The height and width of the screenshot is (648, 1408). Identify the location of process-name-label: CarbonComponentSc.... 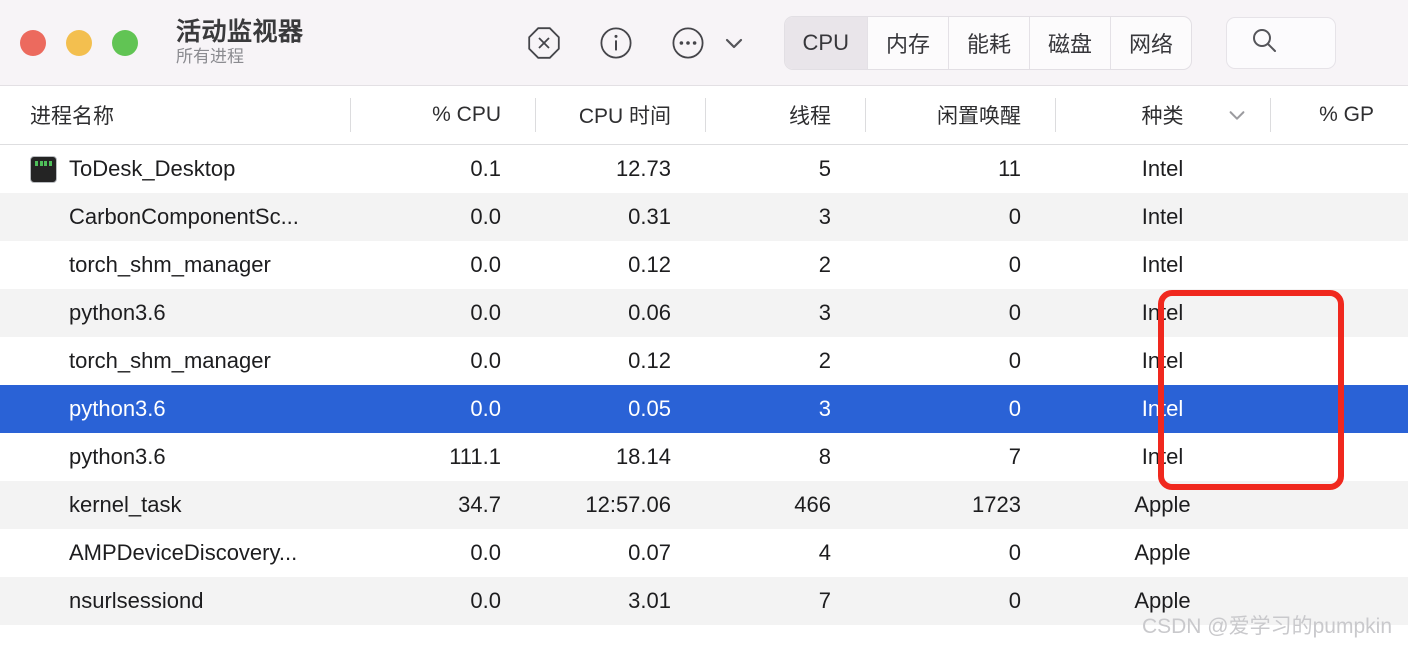
(184, 216).